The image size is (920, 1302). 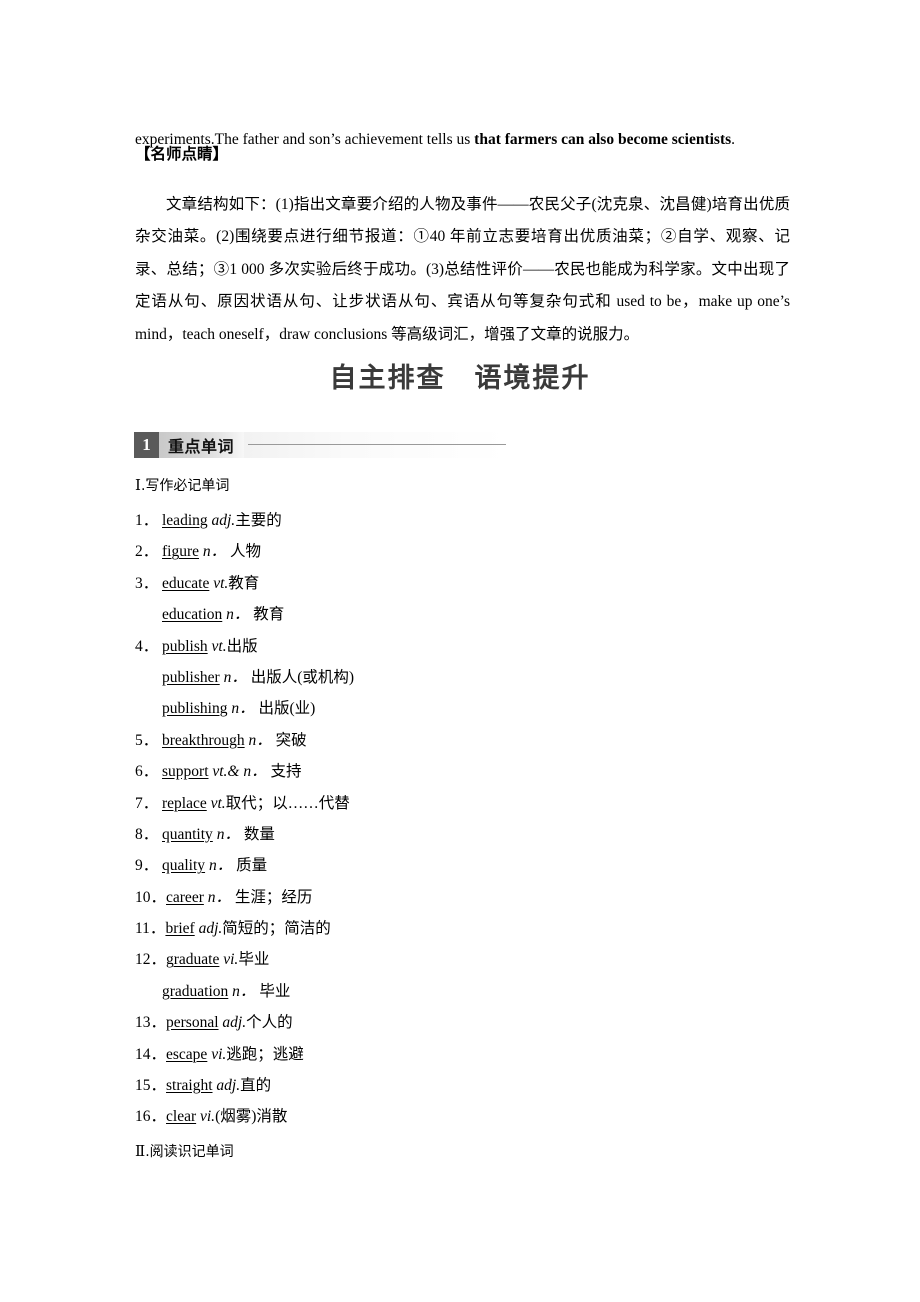 What do you see at coordinates (455, 959) in the screenshot?
I see `vocabulary-row: 12．graduate vi.毕业` at bounding box center [455, 959].